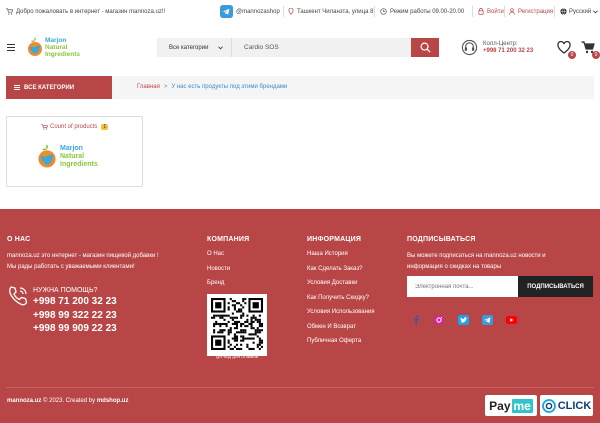 This screenshot has width=600, height=423. I want to click on subscribe-form: ПОДПИСЫВАТЬСЯ, so click(500, 286).